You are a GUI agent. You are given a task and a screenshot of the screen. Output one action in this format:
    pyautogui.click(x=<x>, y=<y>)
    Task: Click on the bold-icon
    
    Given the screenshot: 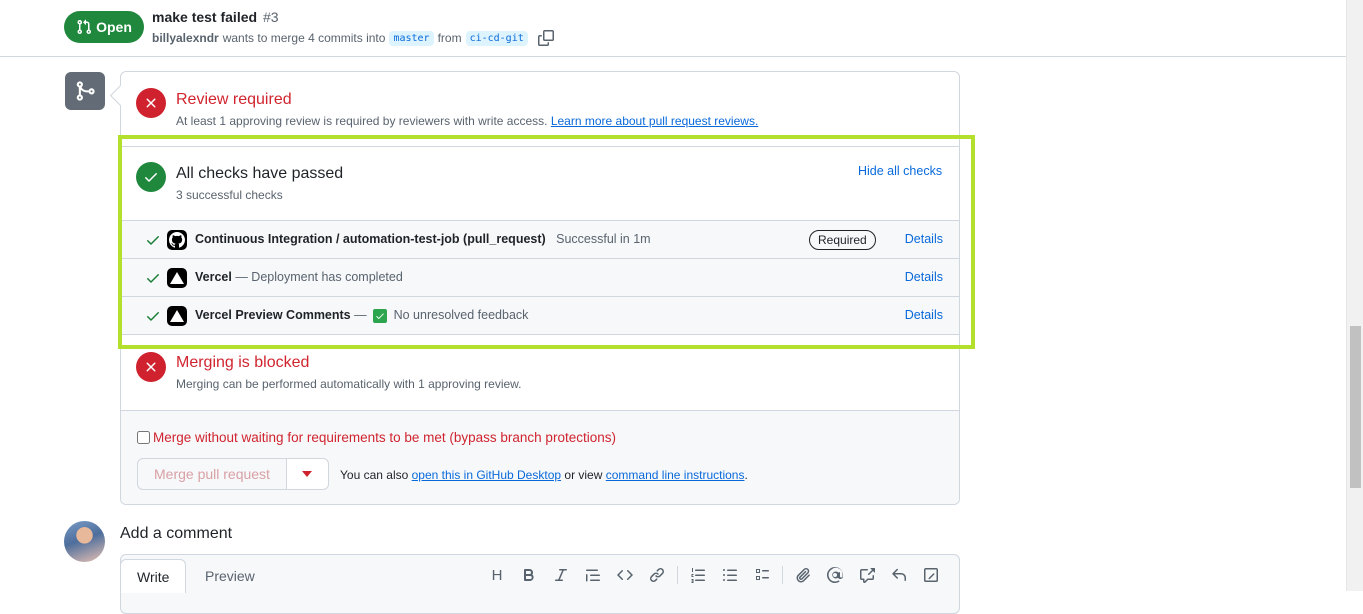 What is the action you would take?
    pyautogui.click(x=529, y=575)
    